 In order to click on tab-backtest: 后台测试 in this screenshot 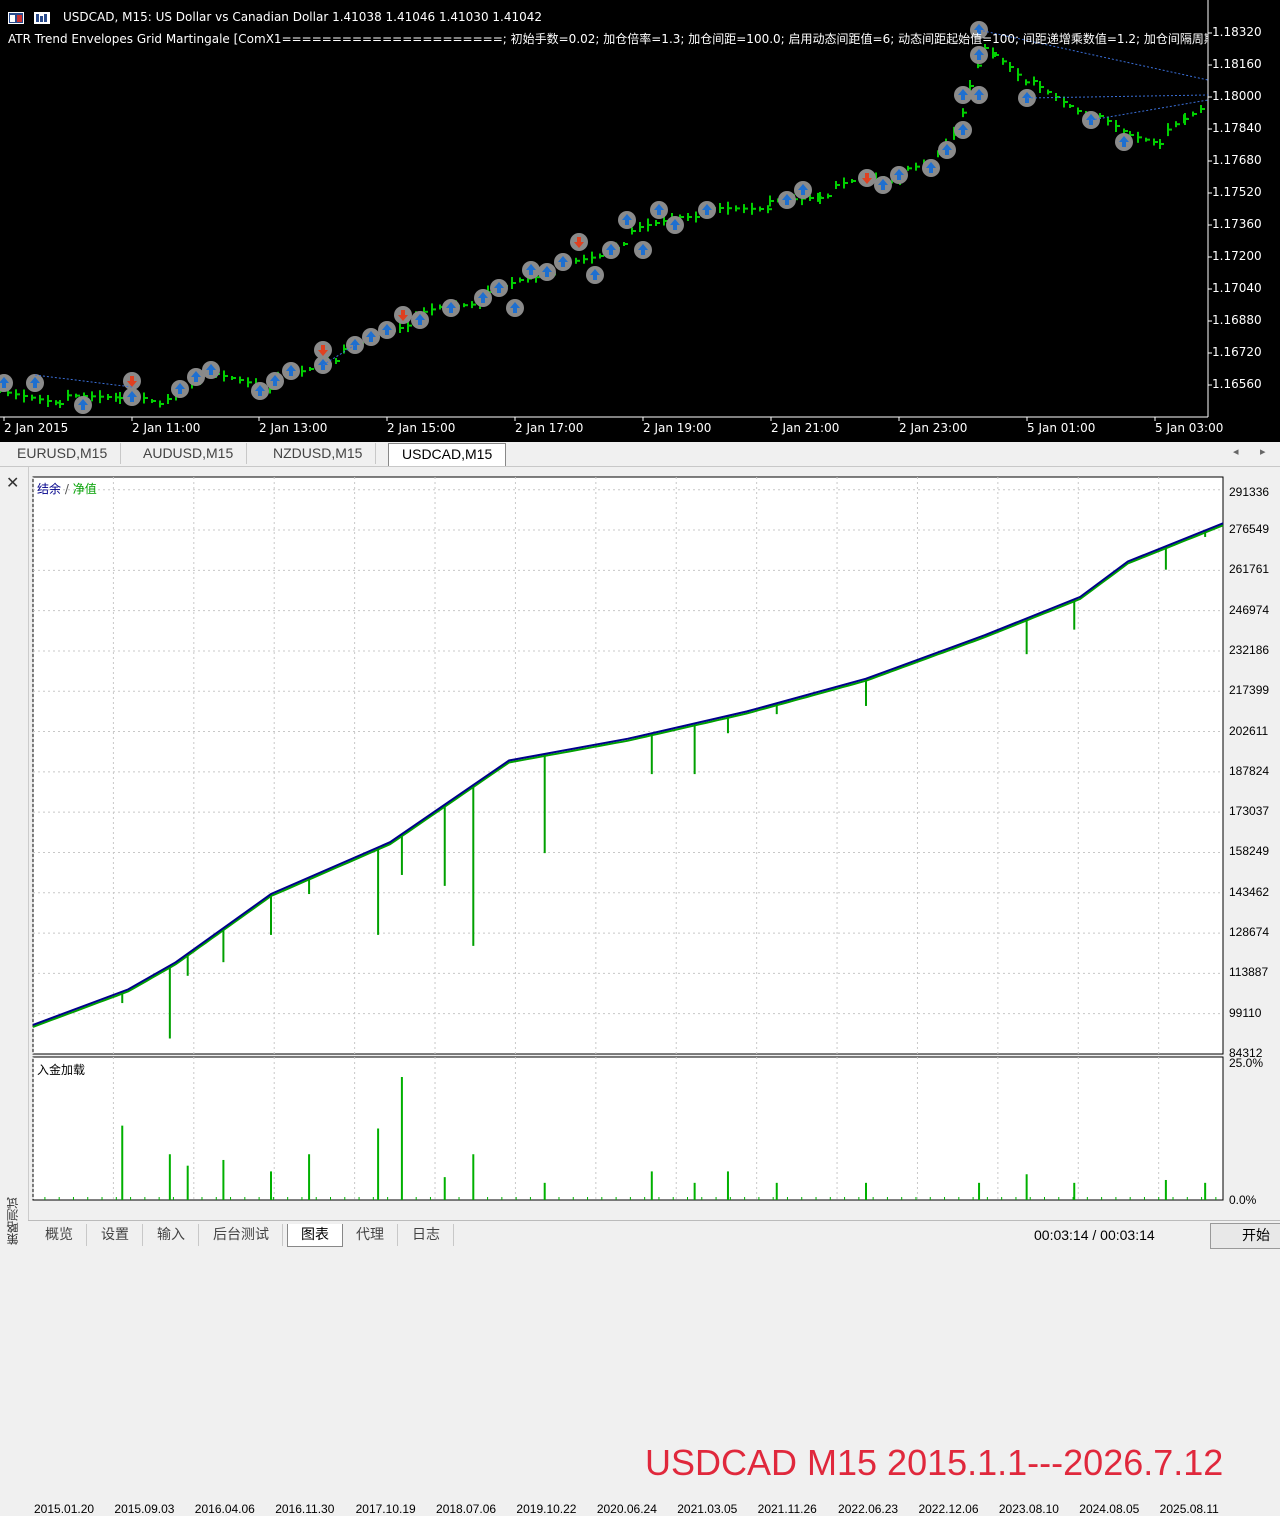, I will do `click(241, 1235)`.